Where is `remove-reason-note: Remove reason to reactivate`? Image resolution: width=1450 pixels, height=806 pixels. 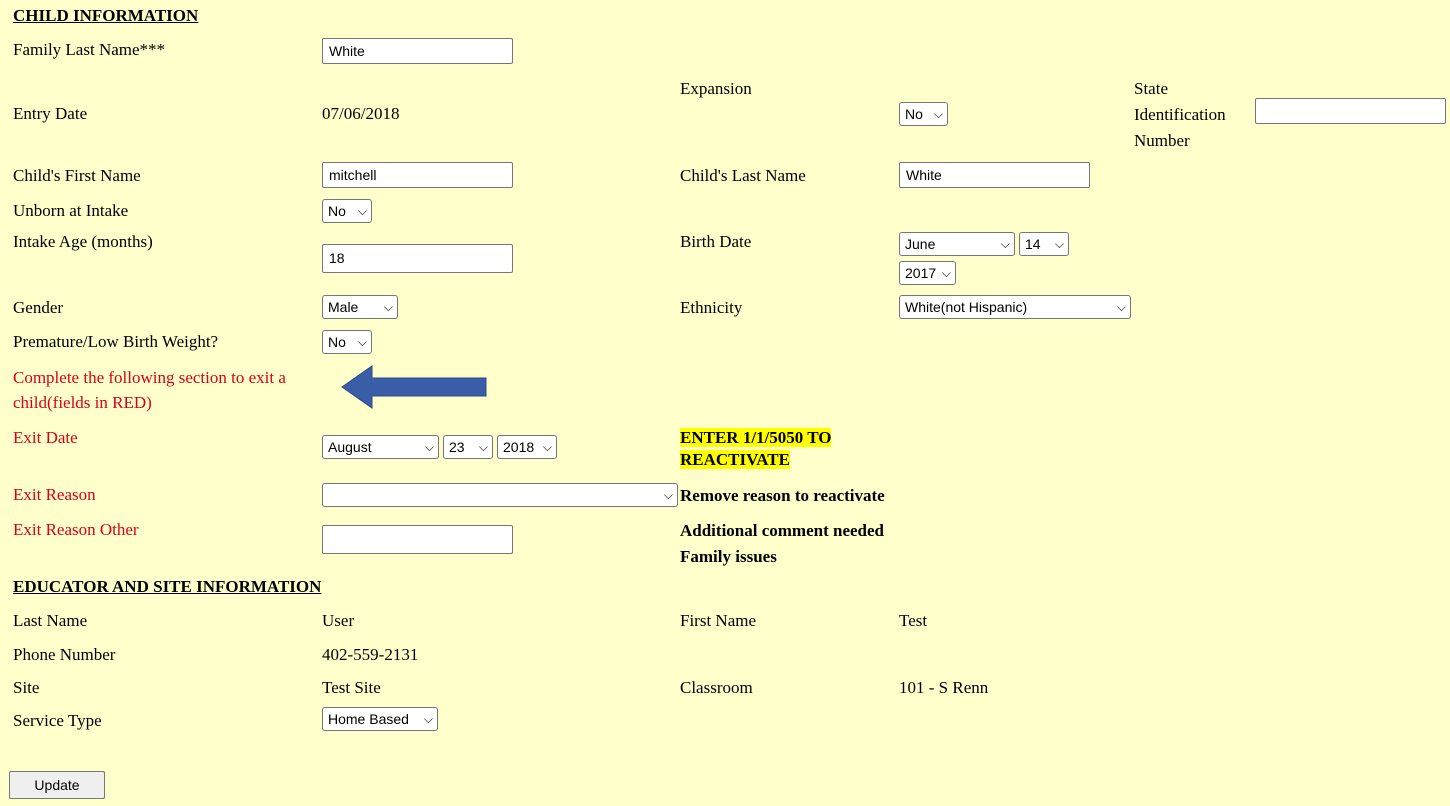
remove-reason-note: Remove reason to reactivate is located at coordinates (782, 495).